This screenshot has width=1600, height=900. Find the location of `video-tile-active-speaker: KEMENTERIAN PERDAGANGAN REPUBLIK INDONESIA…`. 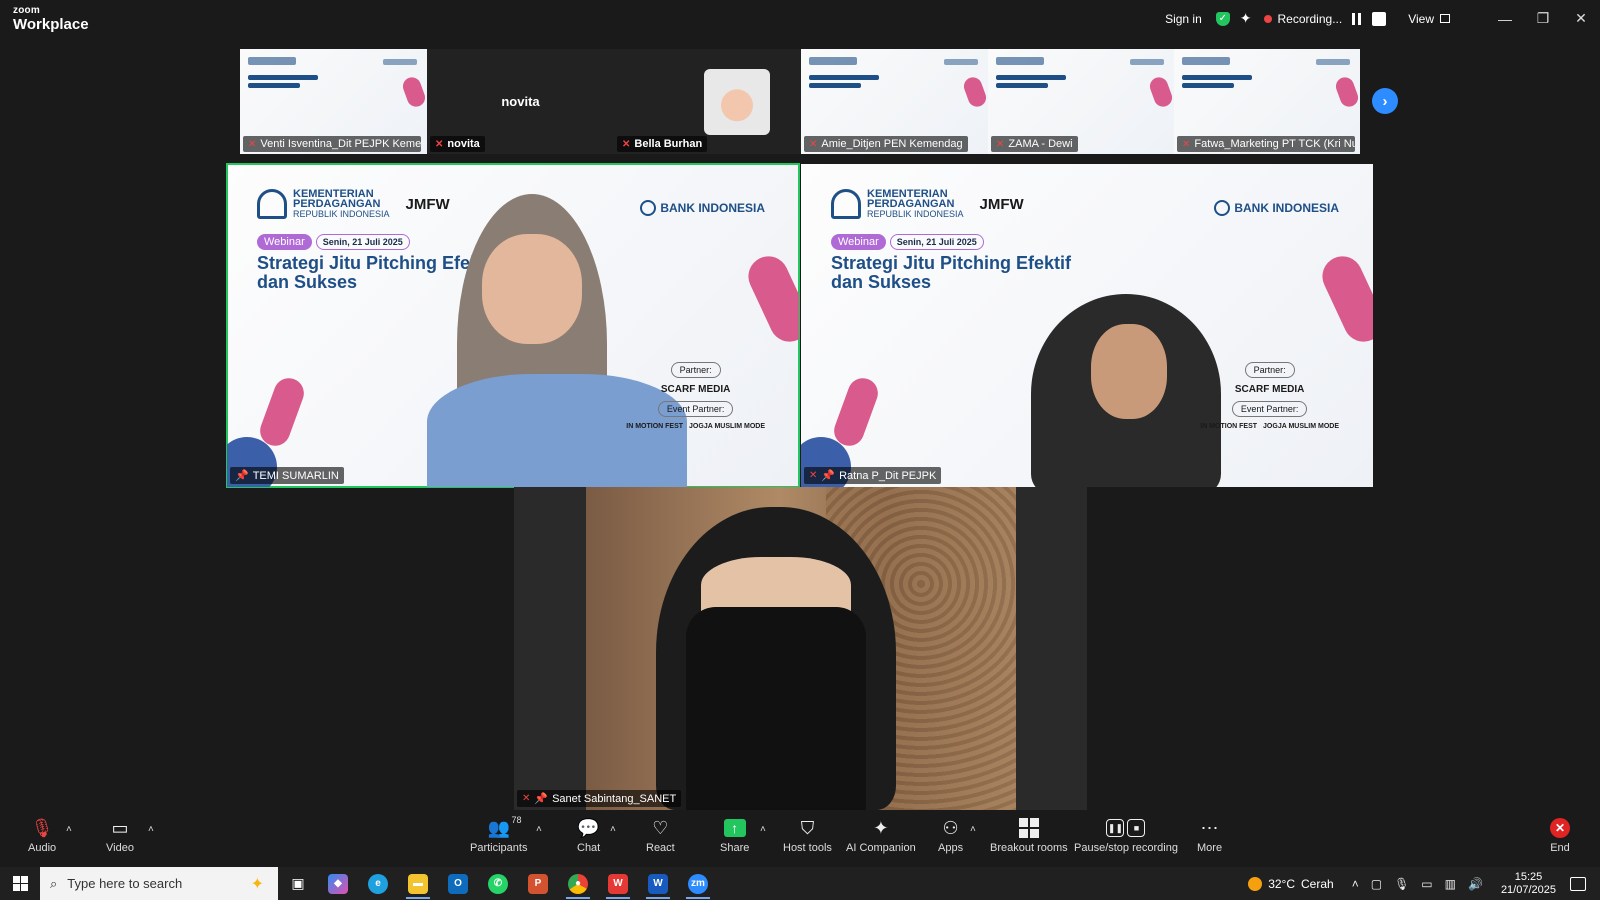

video-tile-active-speaker: KEMENTERIAN PERDAGANGAN REPUBLIK INDONESIA… is located at coordinates (513, 325).